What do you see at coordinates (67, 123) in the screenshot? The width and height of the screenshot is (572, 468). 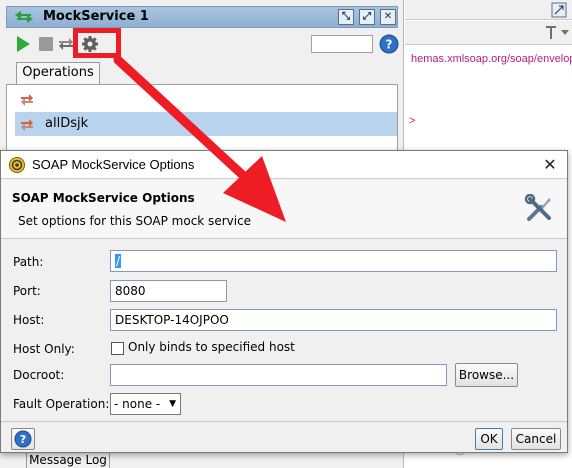 I see `operation-name: allDsjk` at bounding box center [67, 123].